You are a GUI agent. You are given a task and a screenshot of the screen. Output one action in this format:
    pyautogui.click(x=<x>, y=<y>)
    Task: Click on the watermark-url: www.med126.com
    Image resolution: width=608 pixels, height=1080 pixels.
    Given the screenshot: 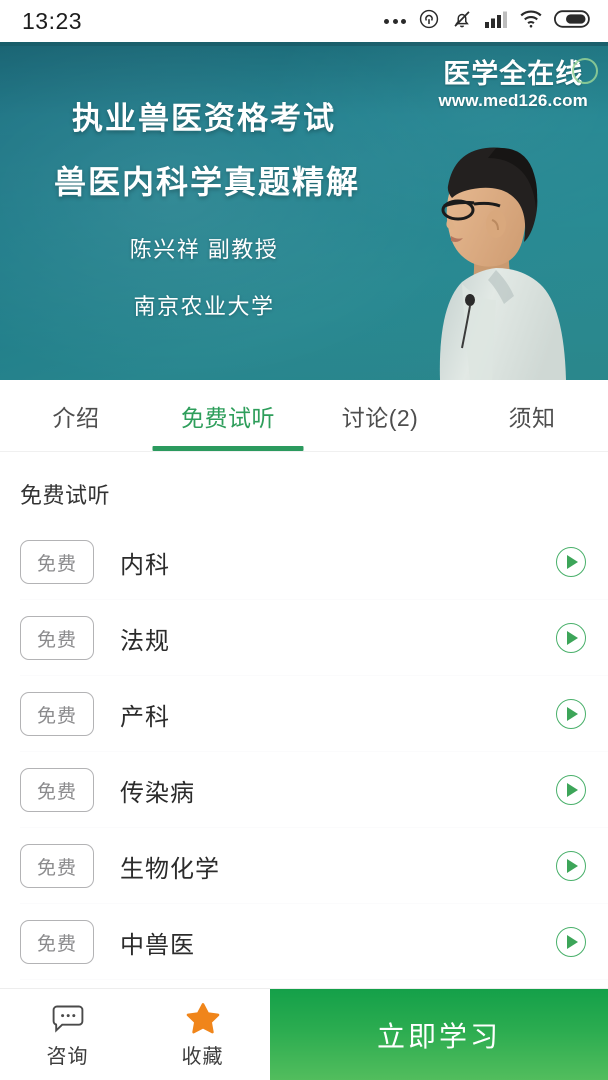 What is the action you would take?
    pyautogui.click(x=513, y=101)
    